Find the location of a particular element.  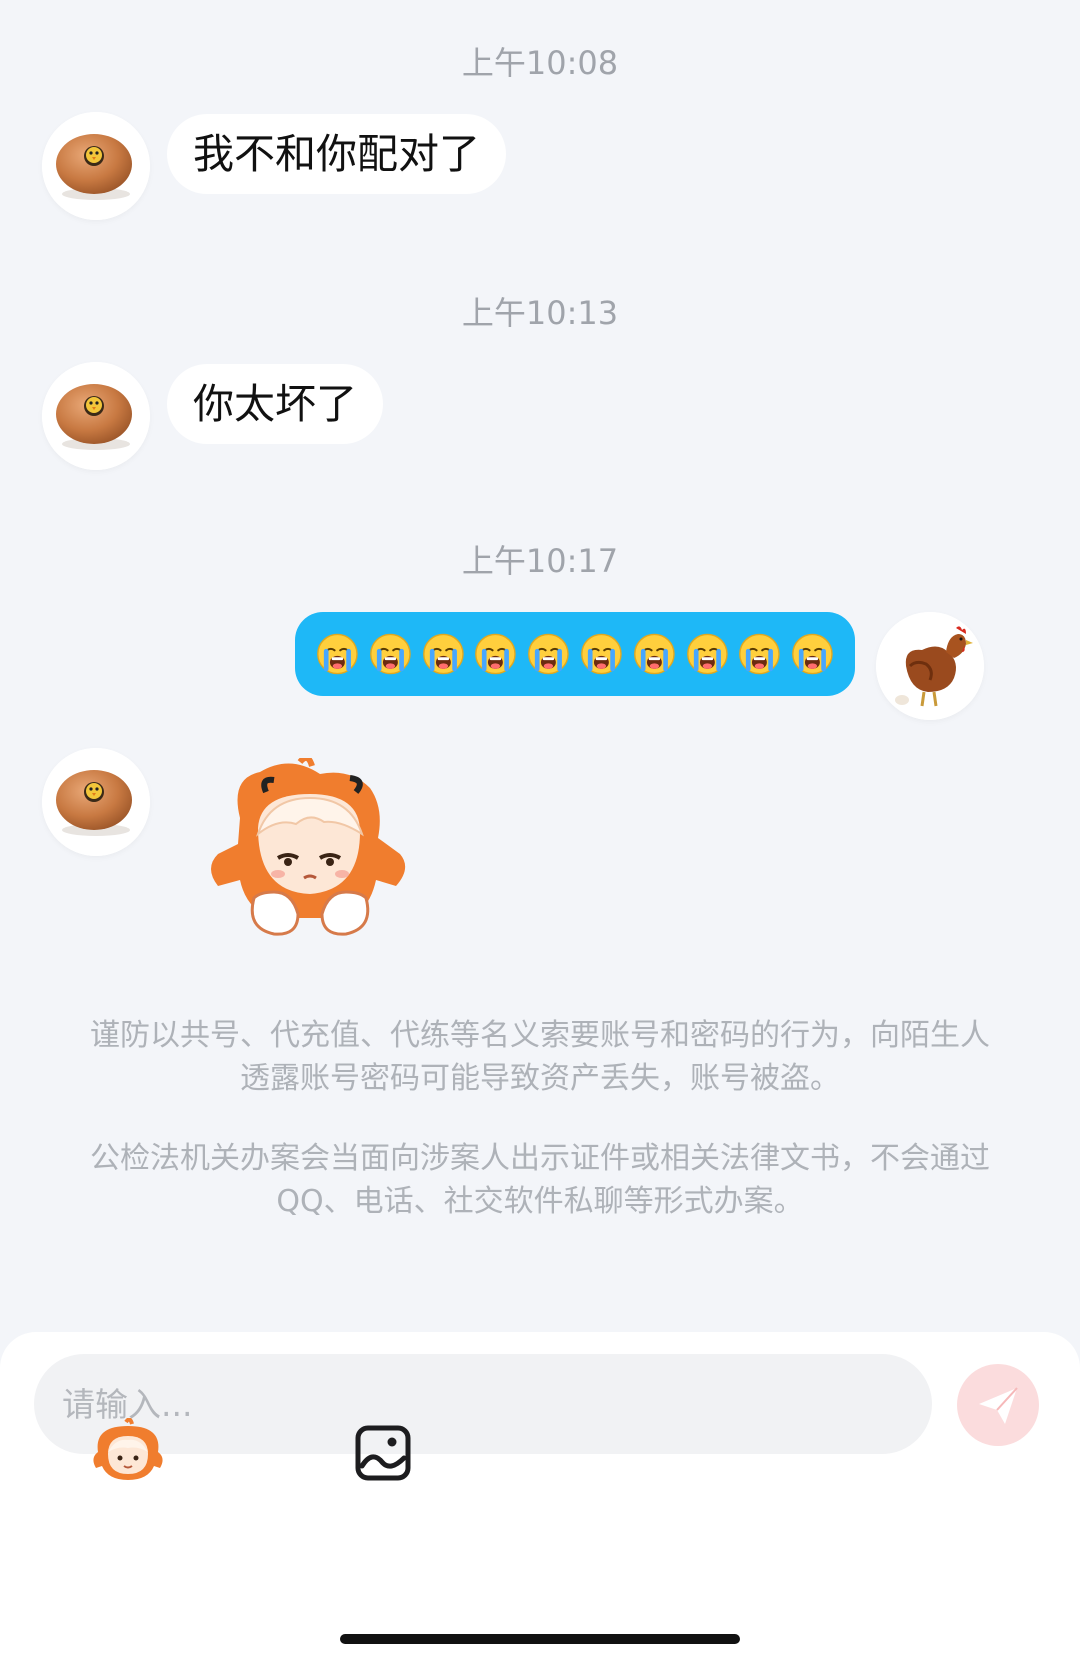

timestamp: 上午10:08 is located at coordinates (540, 63).